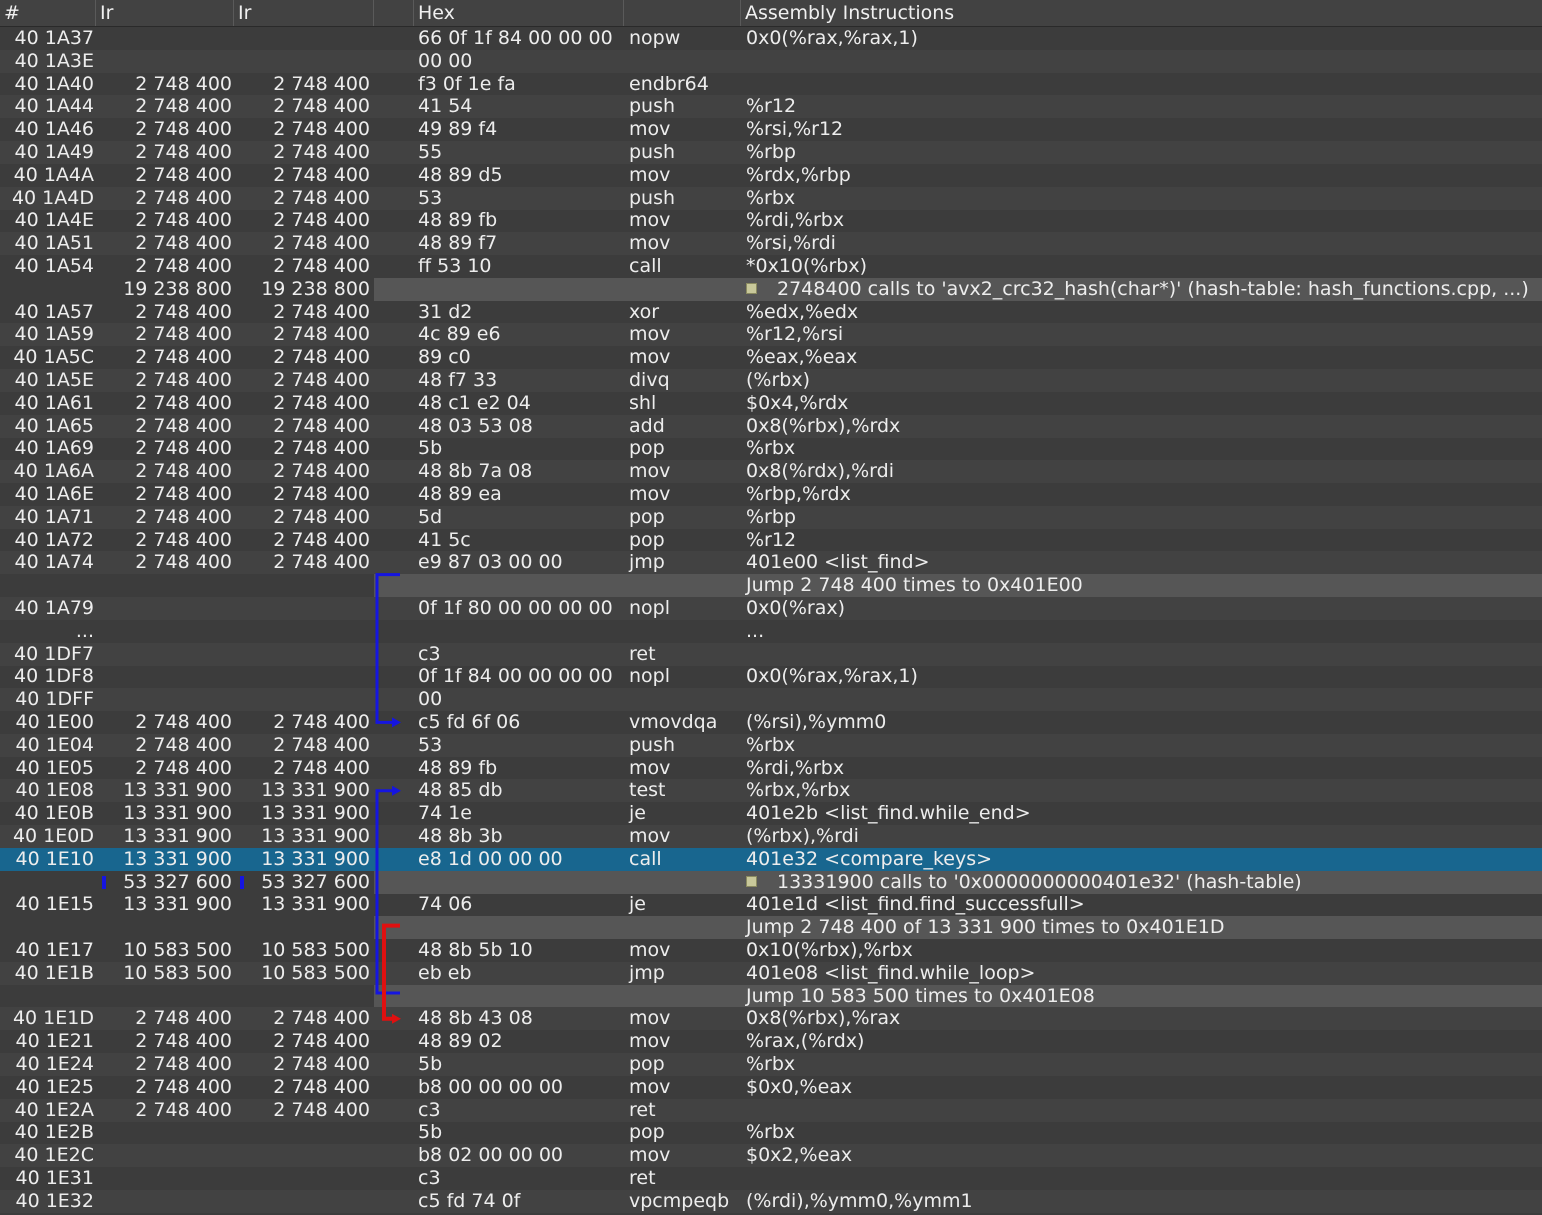 This screenshot has width=1542, height=1215. What do you see at coordinates (396, 722) in the screenshot?
I see `jump-arrowhead-list-find` at bounding box center [396, 722].